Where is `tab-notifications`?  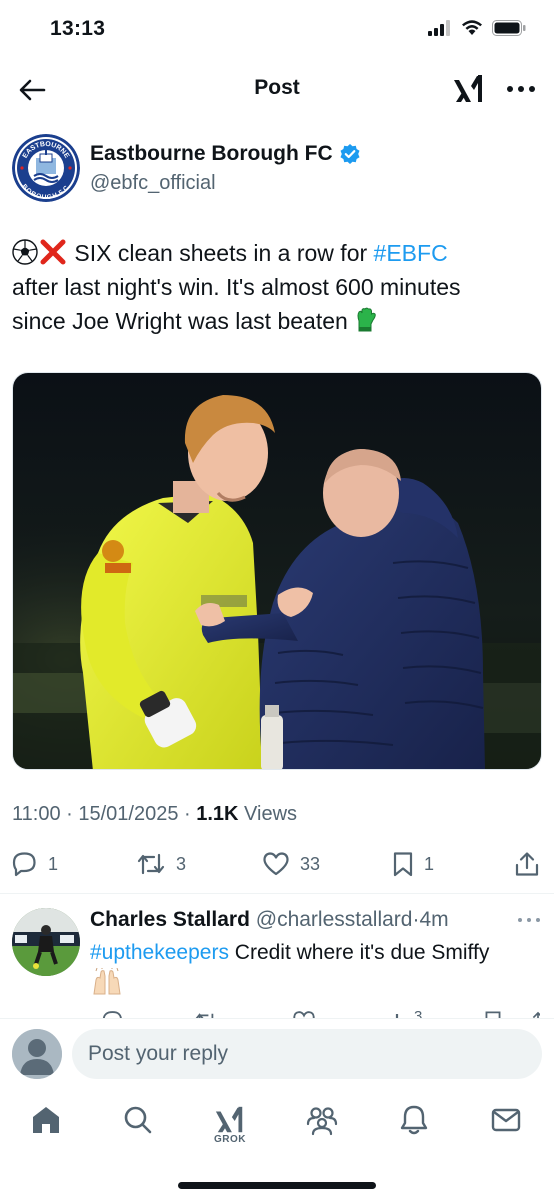 tab-notifications is located at coordinates (414, 1129).